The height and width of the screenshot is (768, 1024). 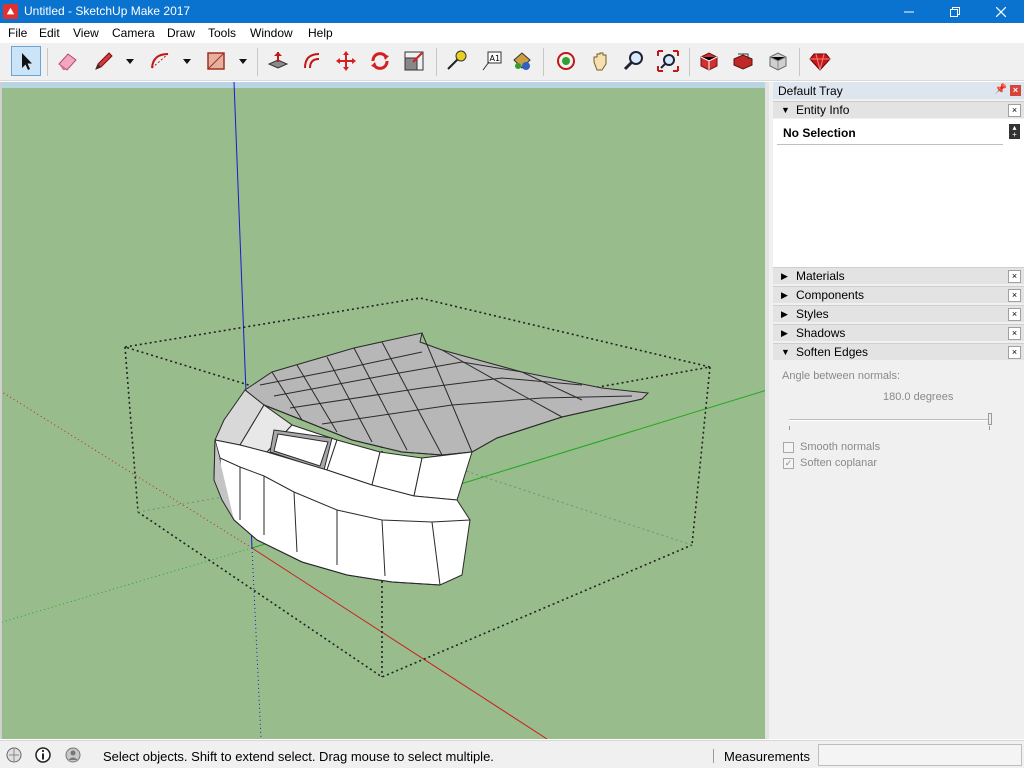 What do you see at coordinates (271, 33) in the screenshot?
I see `menu-window: Window` at bounding box center [271, 33].